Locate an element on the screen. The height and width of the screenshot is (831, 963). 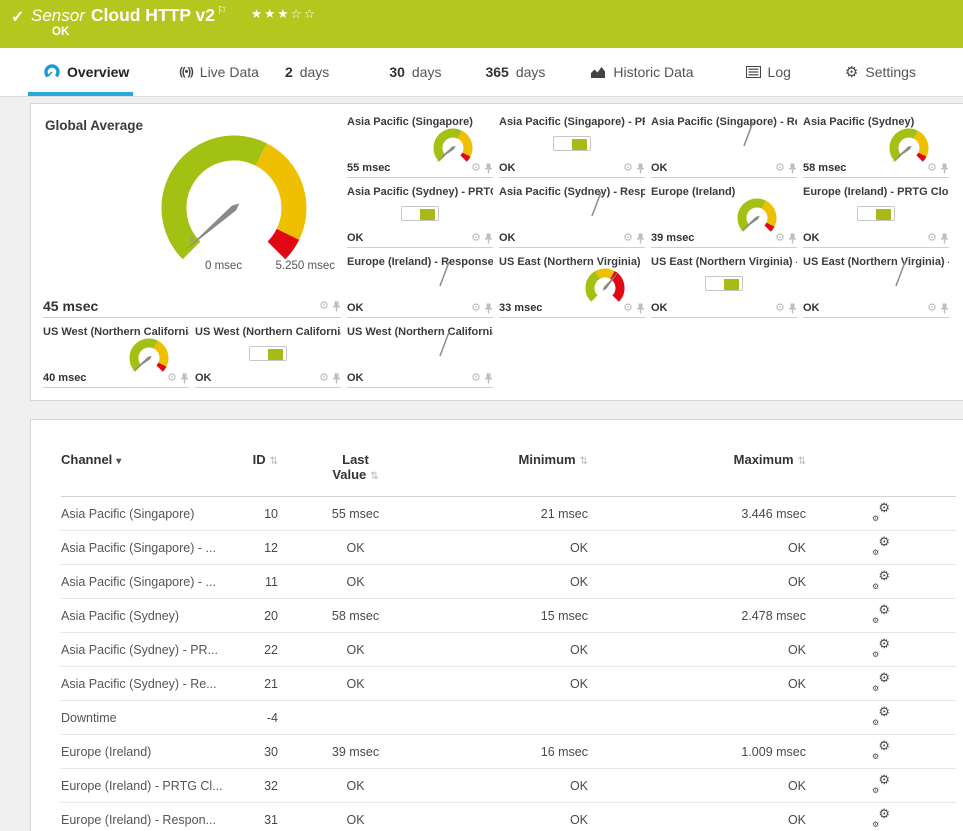
tab-log: Log is located at coordinates (768, 72).